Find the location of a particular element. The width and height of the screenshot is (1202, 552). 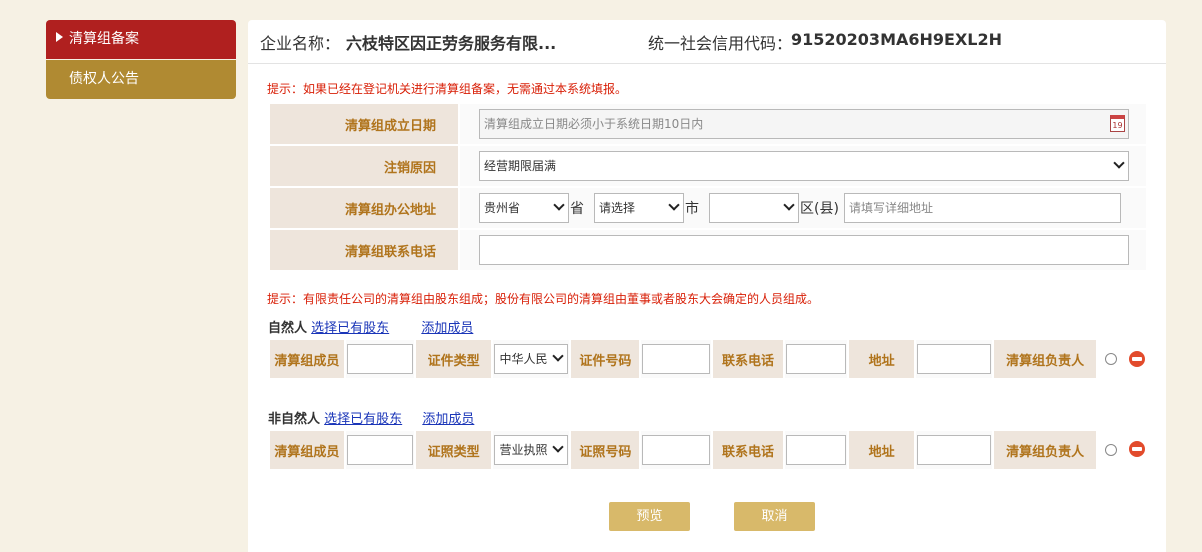

table-row: 清算组成员 证件类型 中华人民 证件号码 联系电话 地址 清算组负责人 is located at coordinates (683, 359).